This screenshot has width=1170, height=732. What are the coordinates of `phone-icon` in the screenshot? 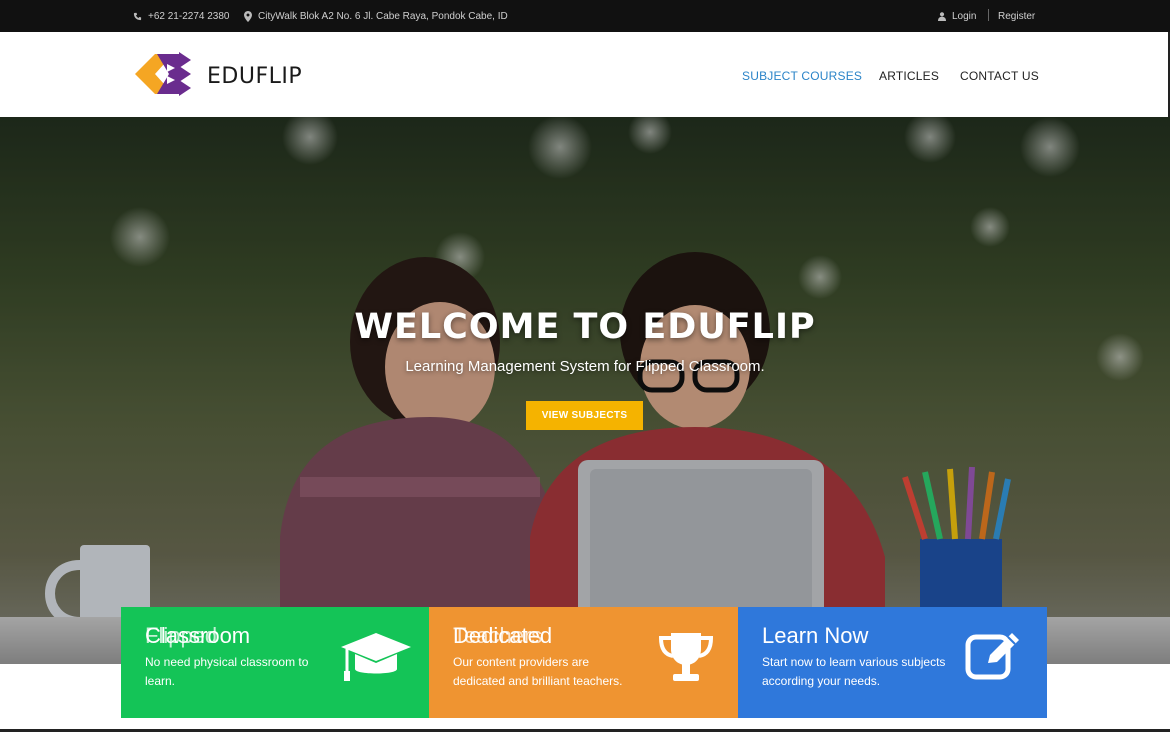 It's located at (137, 16).